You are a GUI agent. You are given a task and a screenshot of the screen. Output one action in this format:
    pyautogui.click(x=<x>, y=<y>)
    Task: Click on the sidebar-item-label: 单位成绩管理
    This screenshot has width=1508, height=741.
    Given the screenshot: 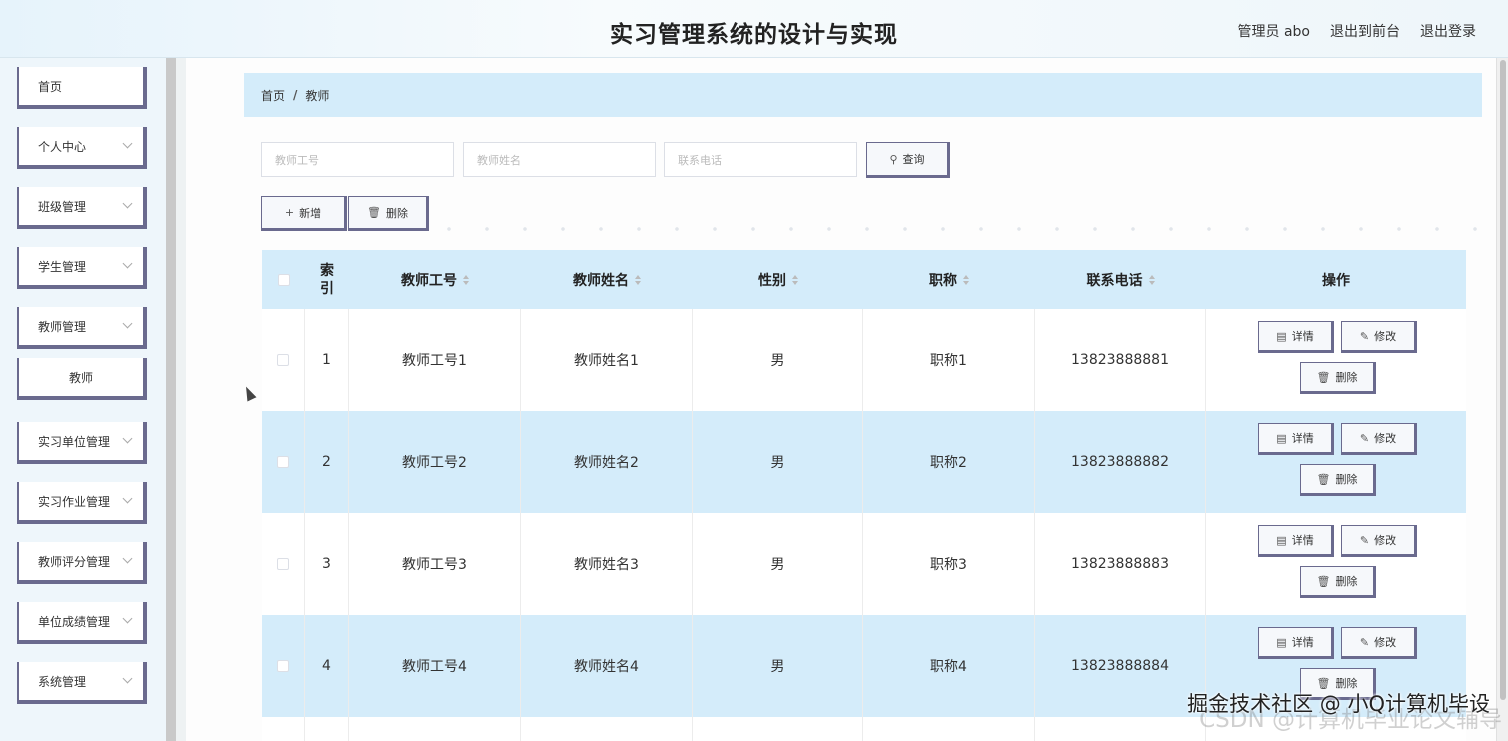 What is the action you would take?
    pyautogui.click(x=74, y=621)
    